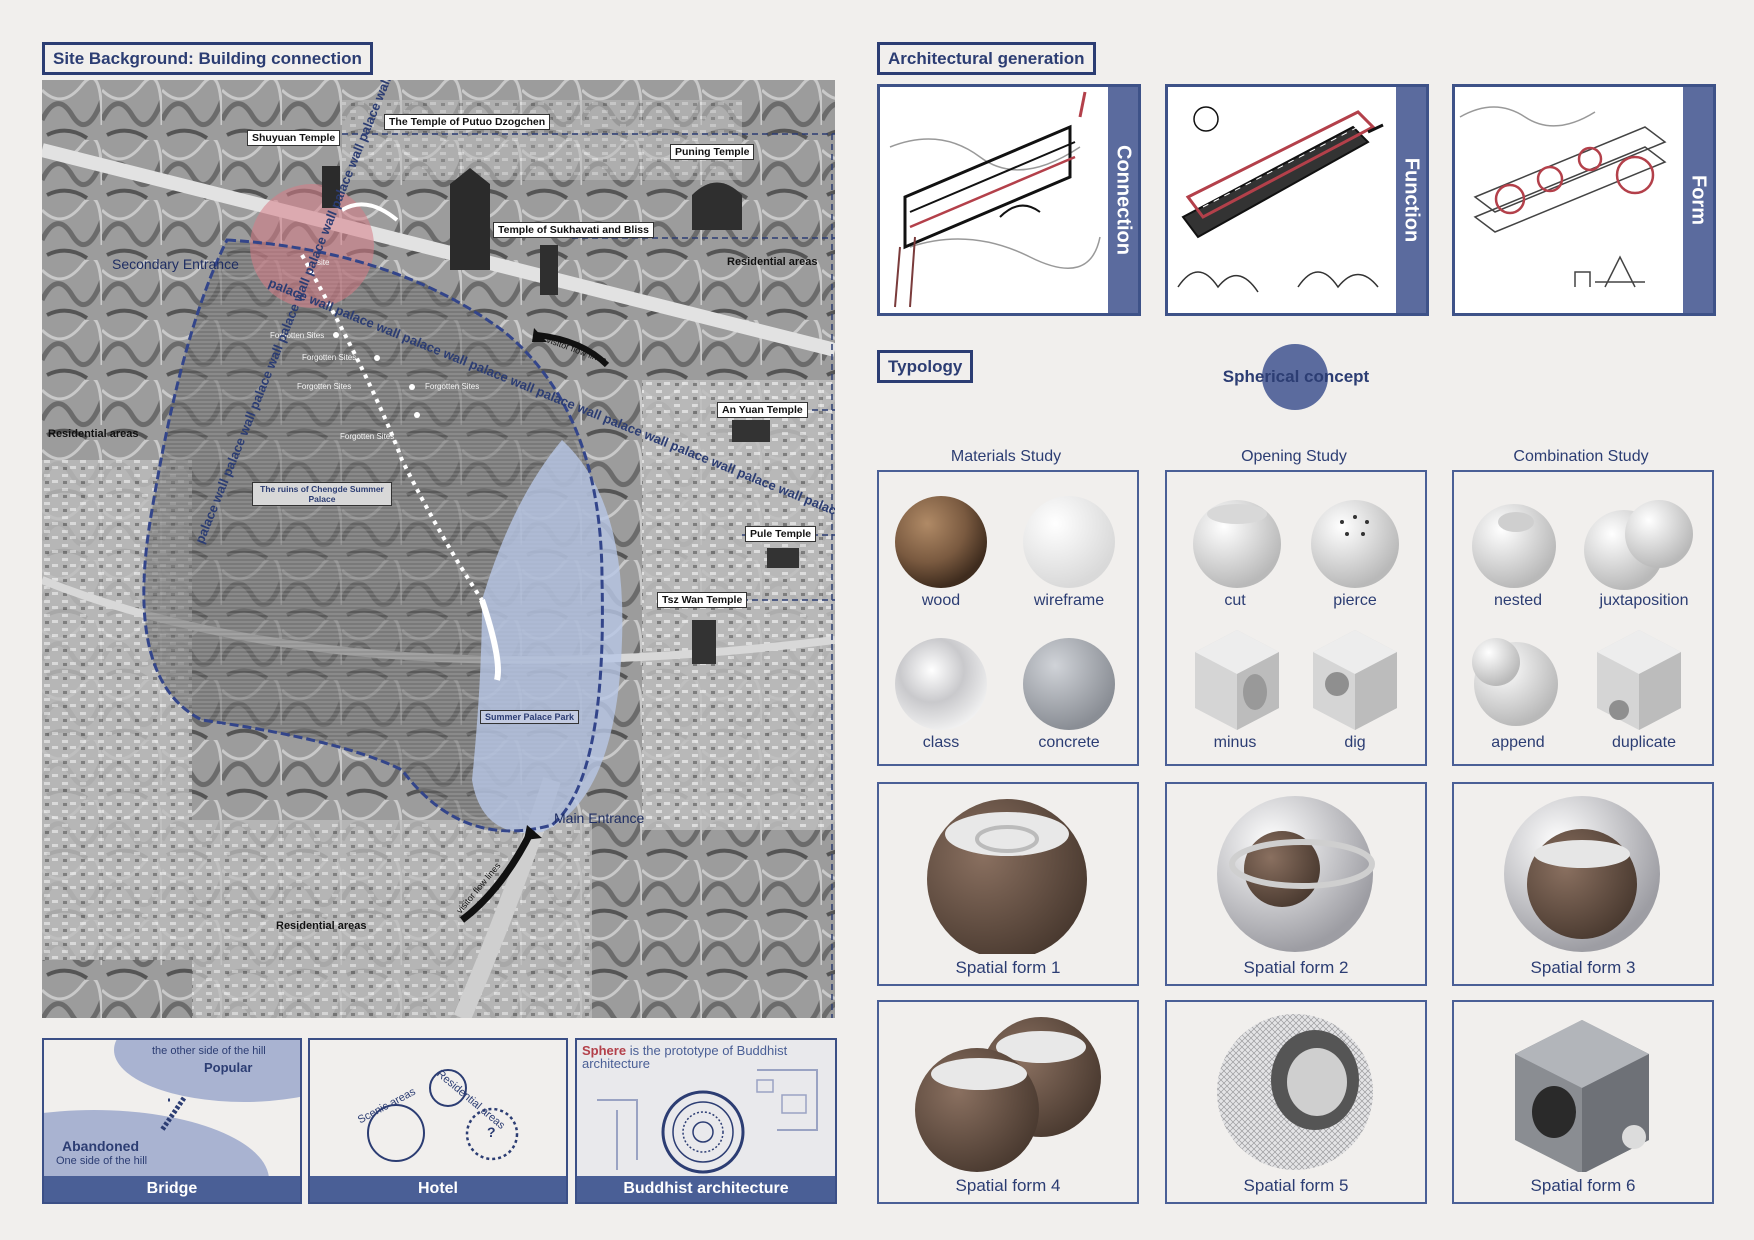 This screenshot has height=1240, width=1754. Describe the element at coordinates (1582, 615) in the screenshot. I see `combination-forms` at that location.